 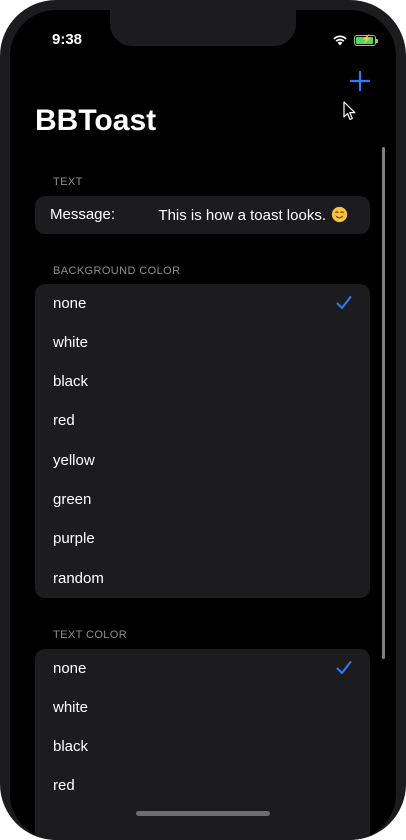 What do you see at coordinates (202, 746) in the screenshot?
I see `text-option-black: black` at bounding box center [202, 746].